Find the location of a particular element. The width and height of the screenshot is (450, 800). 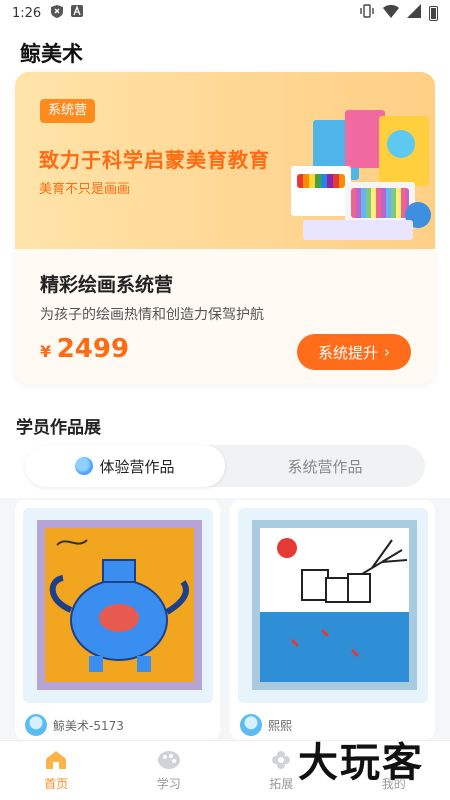

banner-sub-slogan: 美育不只是画画 is located at coordinates (85, 189).